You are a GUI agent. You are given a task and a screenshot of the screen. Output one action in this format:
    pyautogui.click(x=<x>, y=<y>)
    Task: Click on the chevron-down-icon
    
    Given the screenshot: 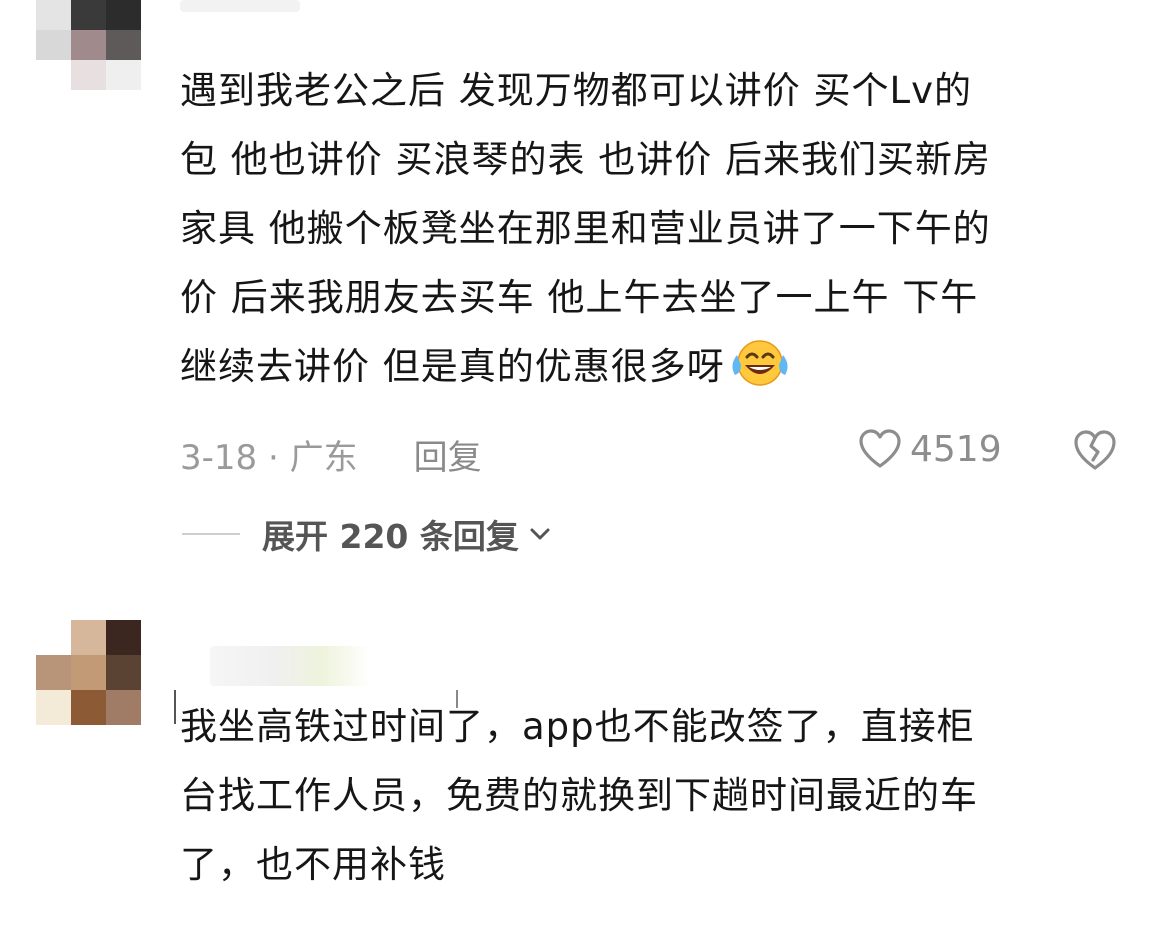 What is the action you would take?
    pyautogui.click(x=540, y=534)
    